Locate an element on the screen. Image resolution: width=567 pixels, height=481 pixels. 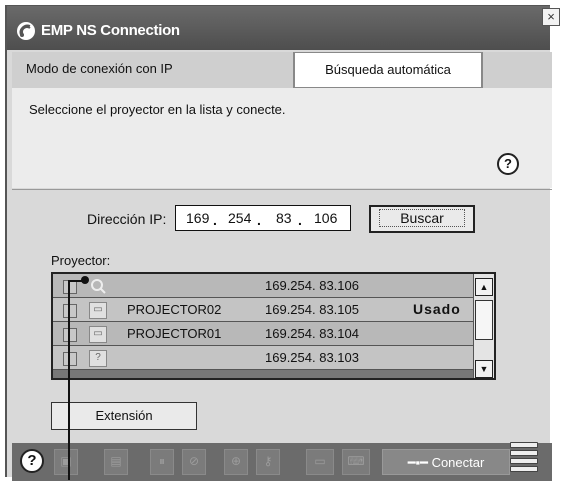
status-badge: Usado is located at coordinates (437, 309).